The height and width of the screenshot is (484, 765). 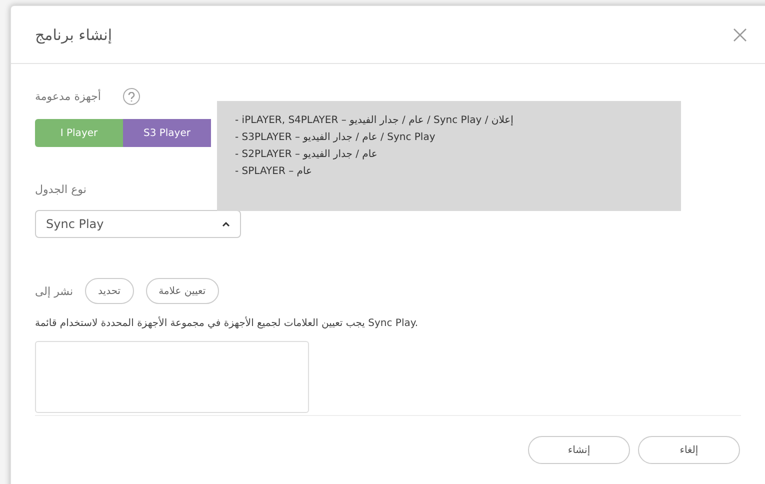 I want to click on player-tab: S3 Player, so click(x=167, y=133).